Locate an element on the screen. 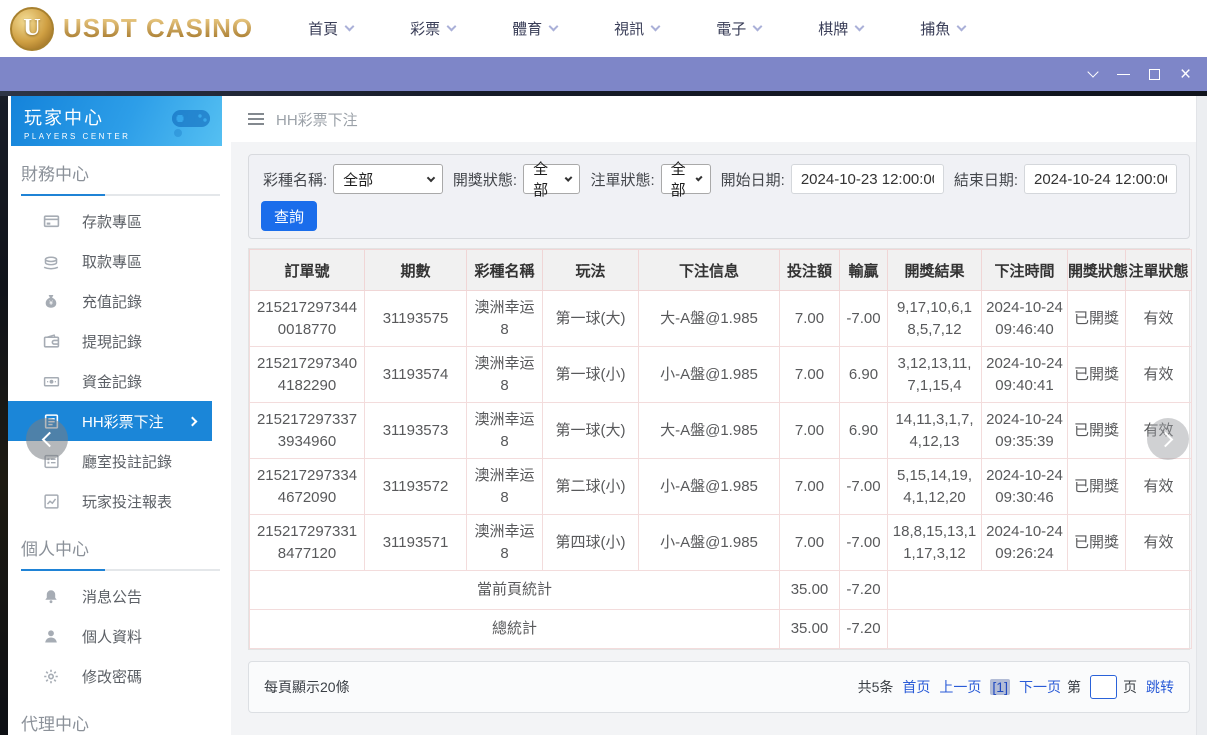  sidebar-item-withdraw: 取款專區 is located at coordinates (119, 261).